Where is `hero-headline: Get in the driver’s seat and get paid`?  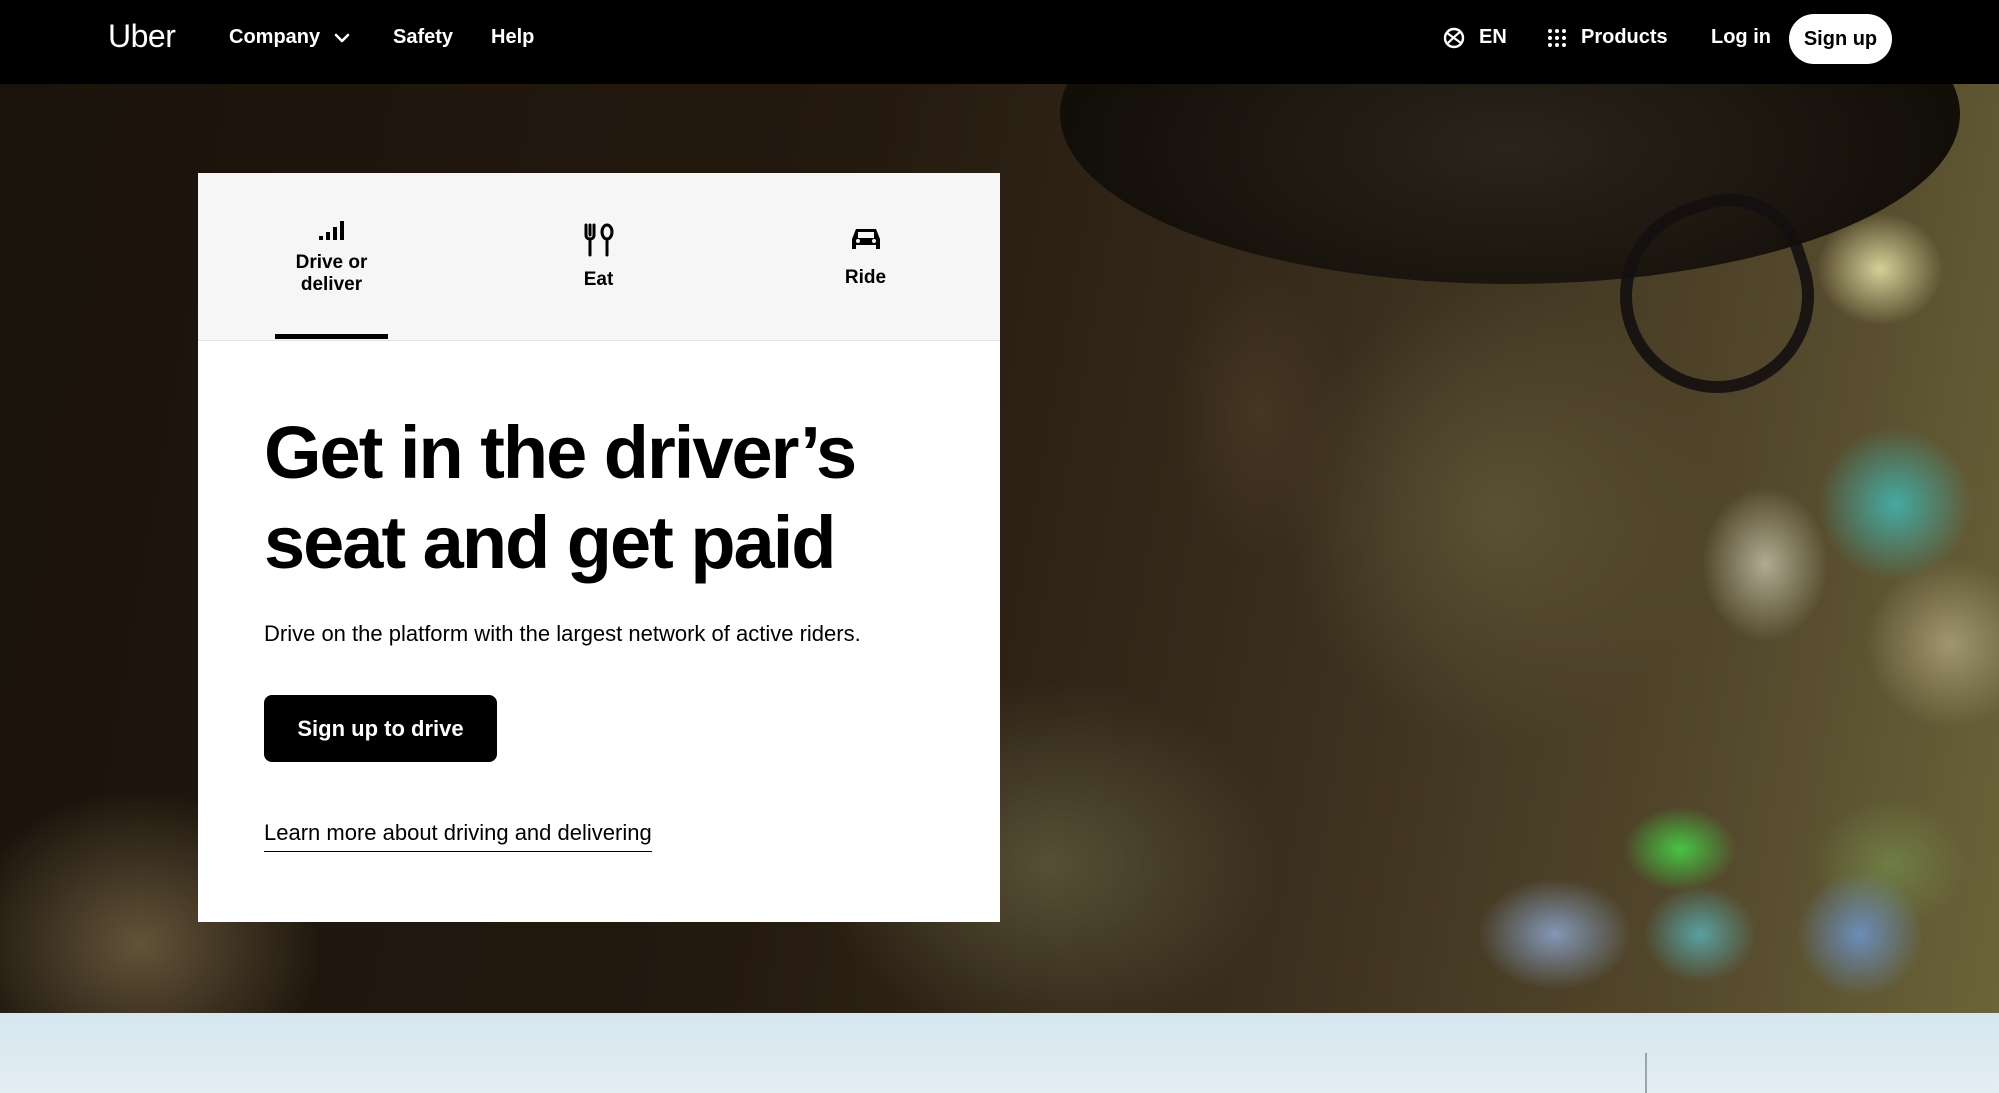 hero-headline: Get in the driver’s seat and get paid is located at coordinates (560, 497).